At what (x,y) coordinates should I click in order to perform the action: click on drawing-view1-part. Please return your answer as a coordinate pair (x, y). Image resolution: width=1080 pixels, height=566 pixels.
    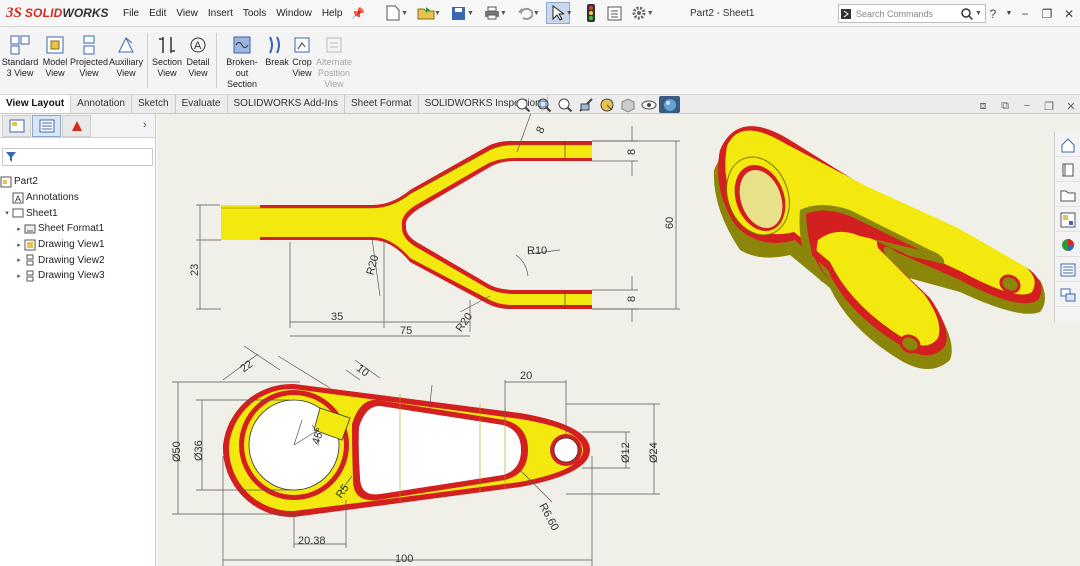
    Looking at the image, I should click on (406, 225).